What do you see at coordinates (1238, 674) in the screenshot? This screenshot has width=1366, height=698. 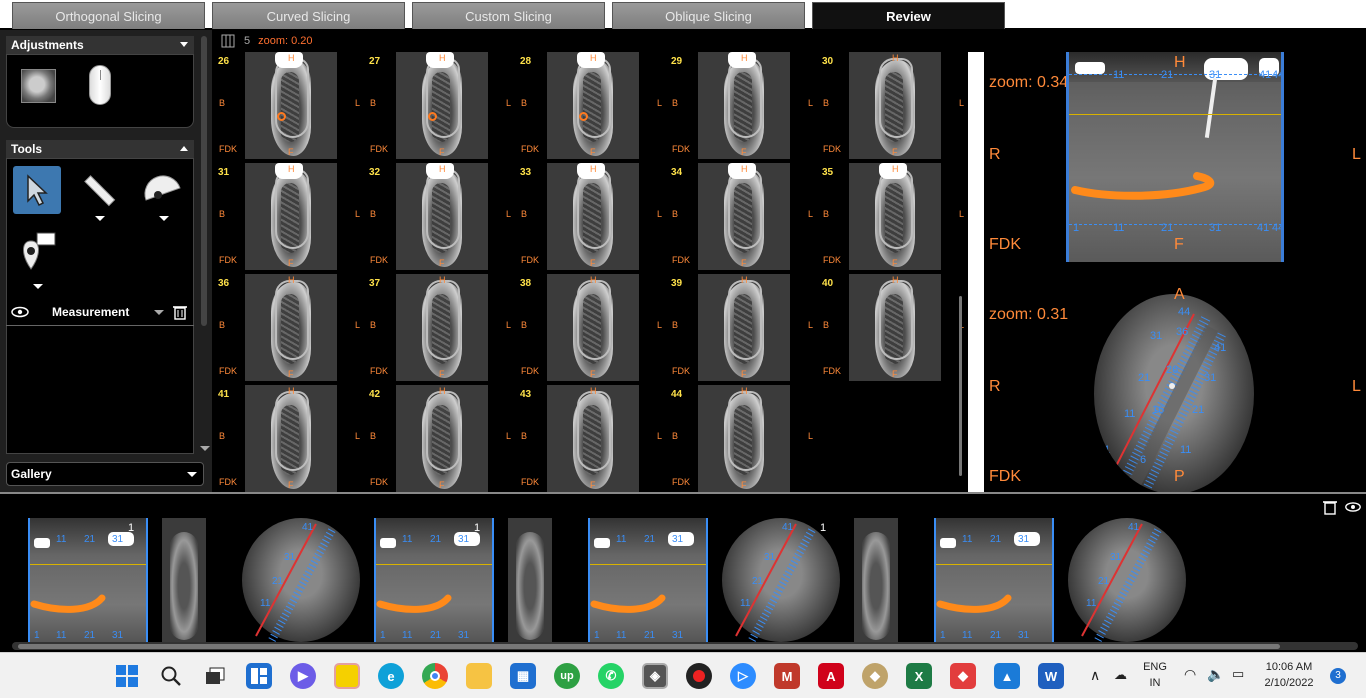 I see `battery-icon: ▭` at bounding box center [1238, 674].